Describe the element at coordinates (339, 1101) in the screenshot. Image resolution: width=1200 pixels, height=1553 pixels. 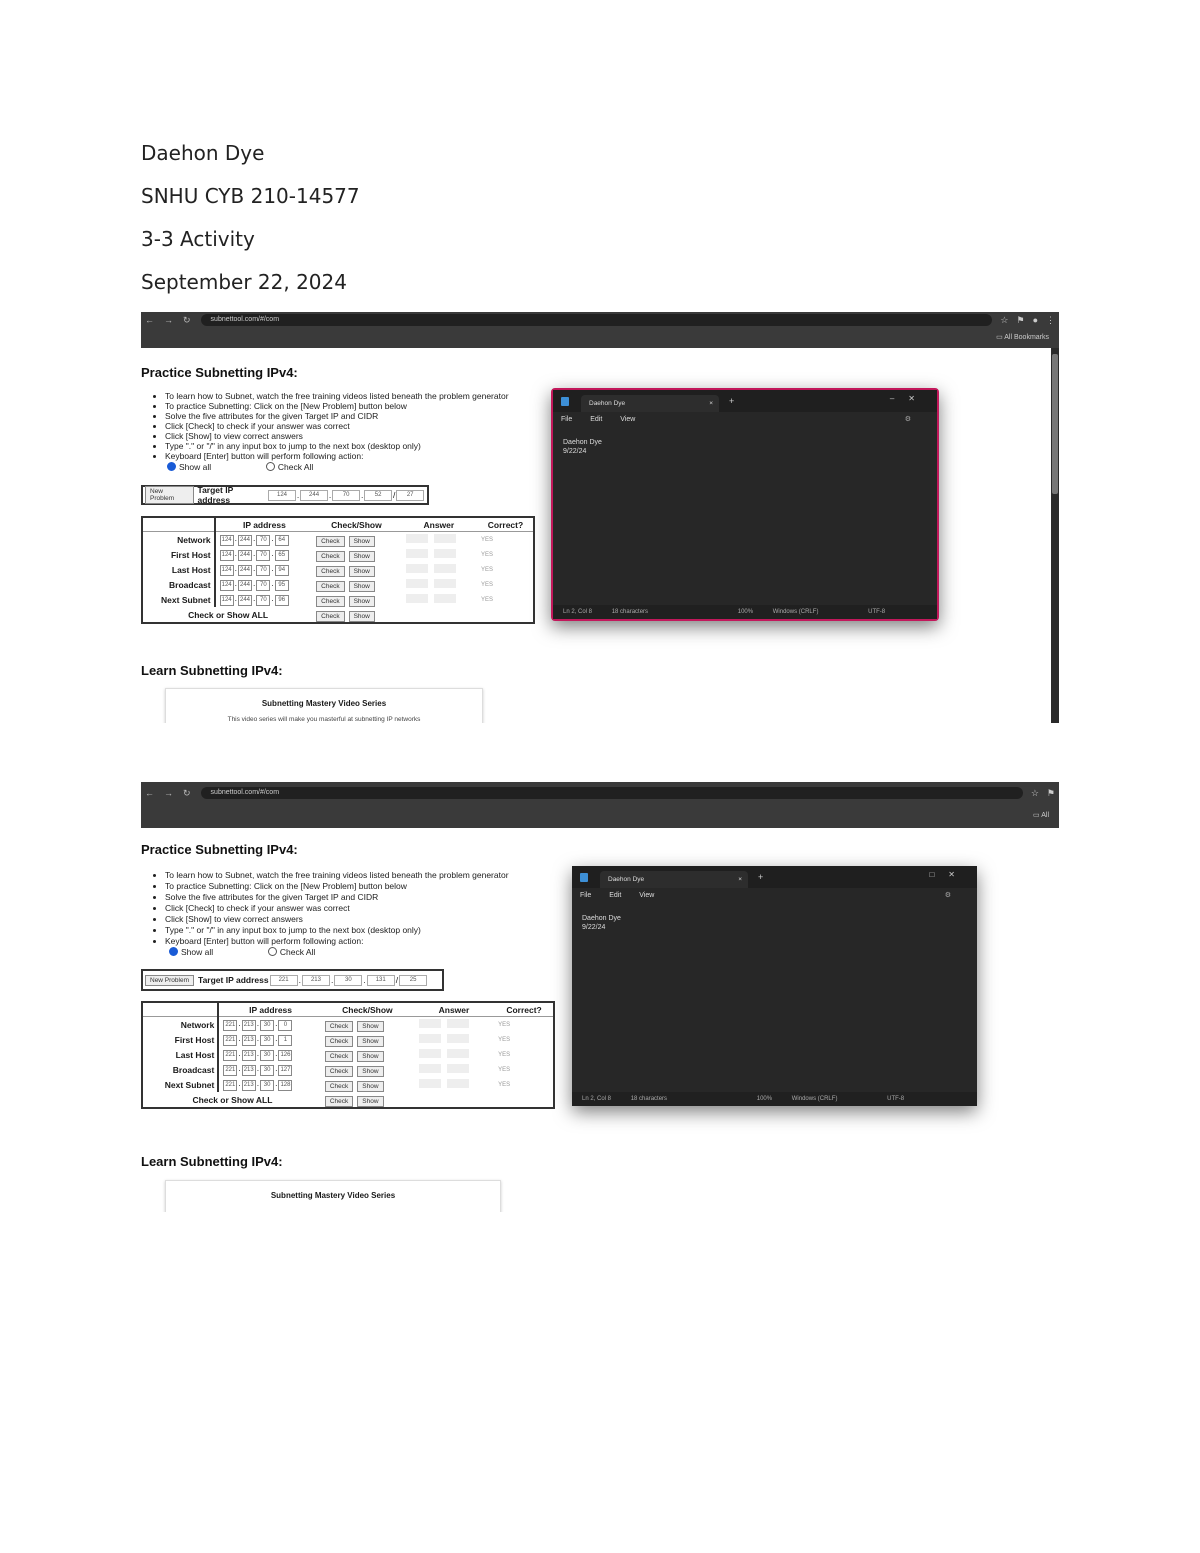
I see `check-all-button: Check` at that location.